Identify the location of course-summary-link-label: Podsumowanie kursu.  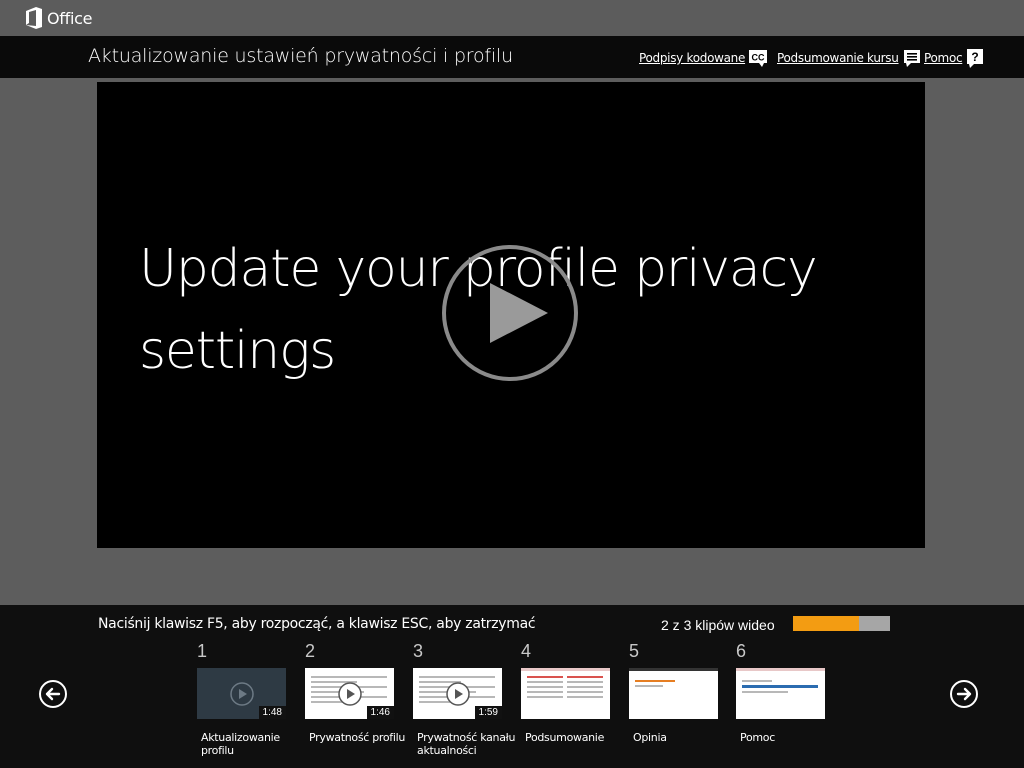
(838, 58).